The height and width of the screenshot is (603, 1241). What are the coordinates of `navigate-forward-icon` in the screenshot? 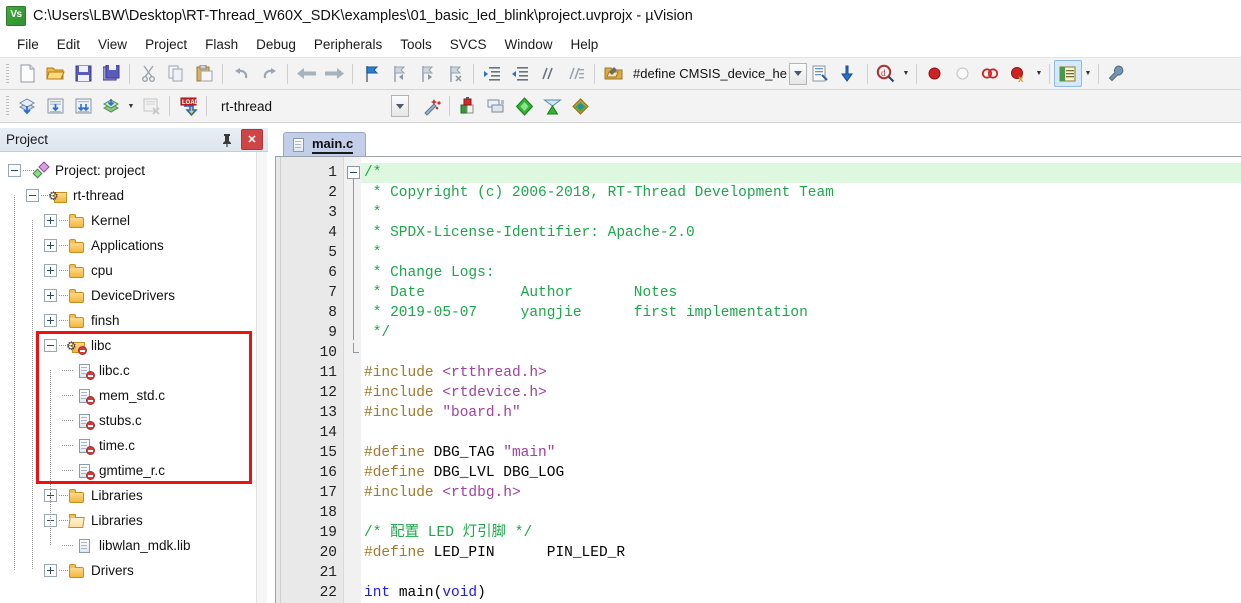 It's located at (334, 73).